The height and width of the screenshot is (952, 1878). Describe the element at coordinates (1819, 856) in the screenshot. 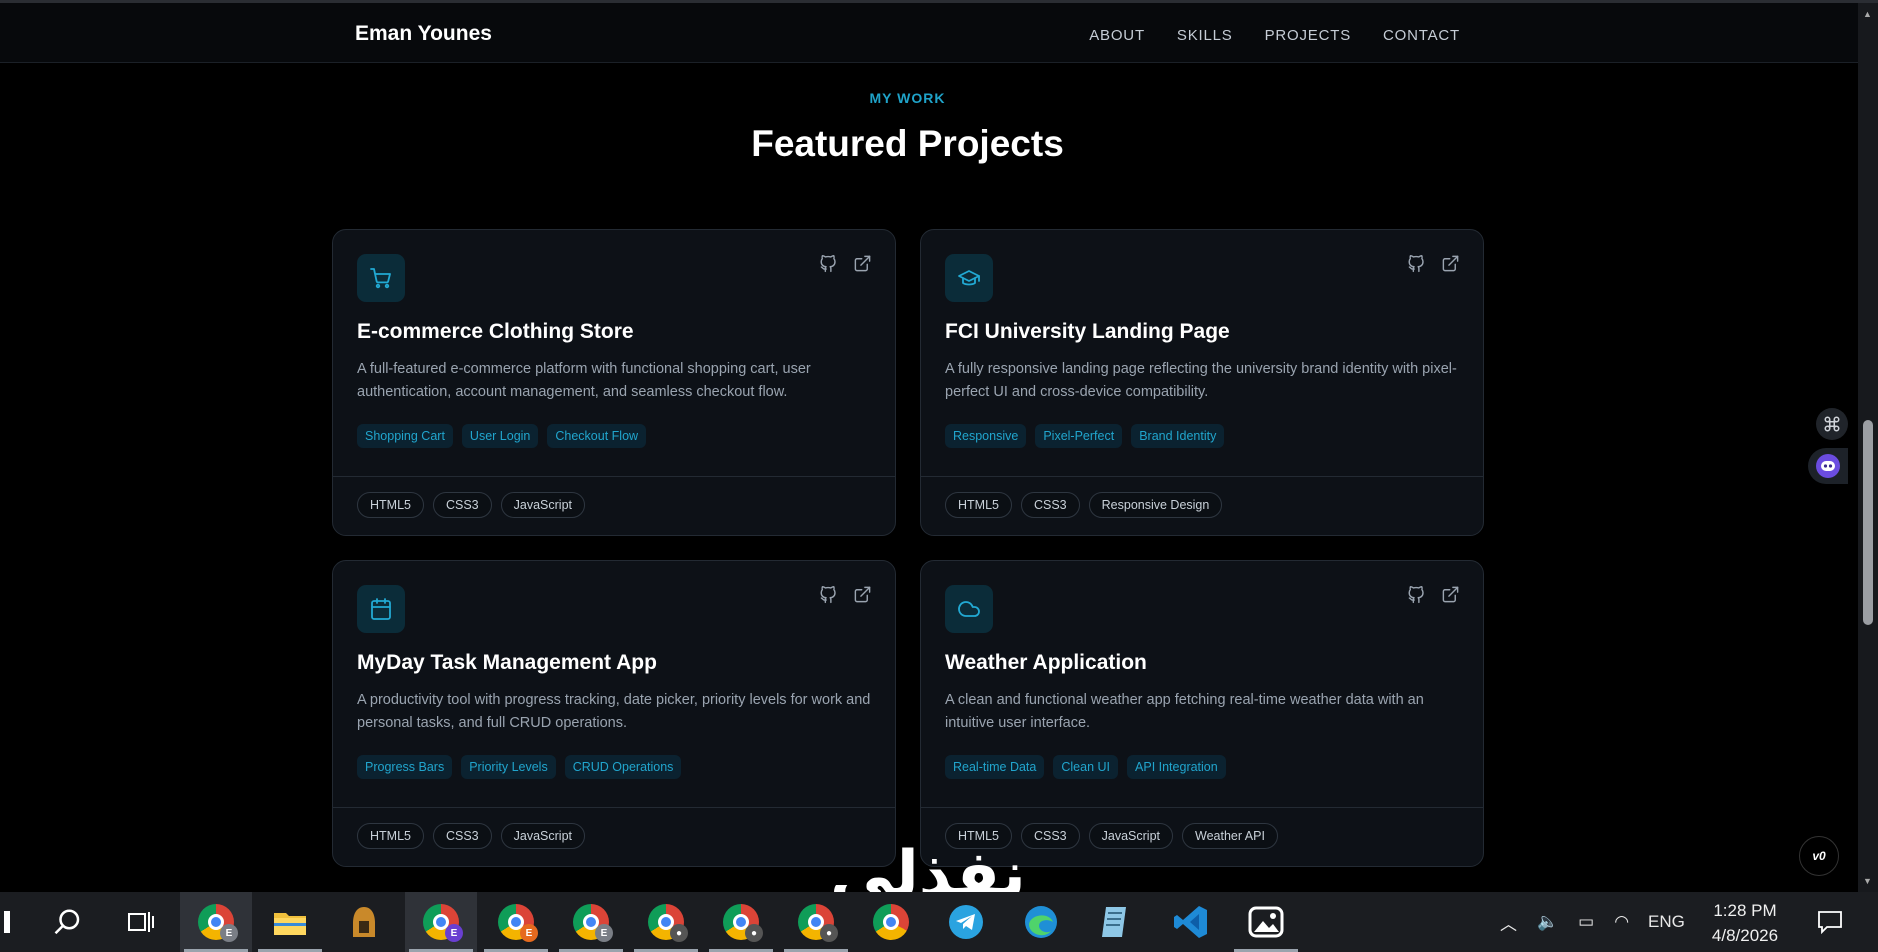

I see `v0-badge-button: v0` at that location.